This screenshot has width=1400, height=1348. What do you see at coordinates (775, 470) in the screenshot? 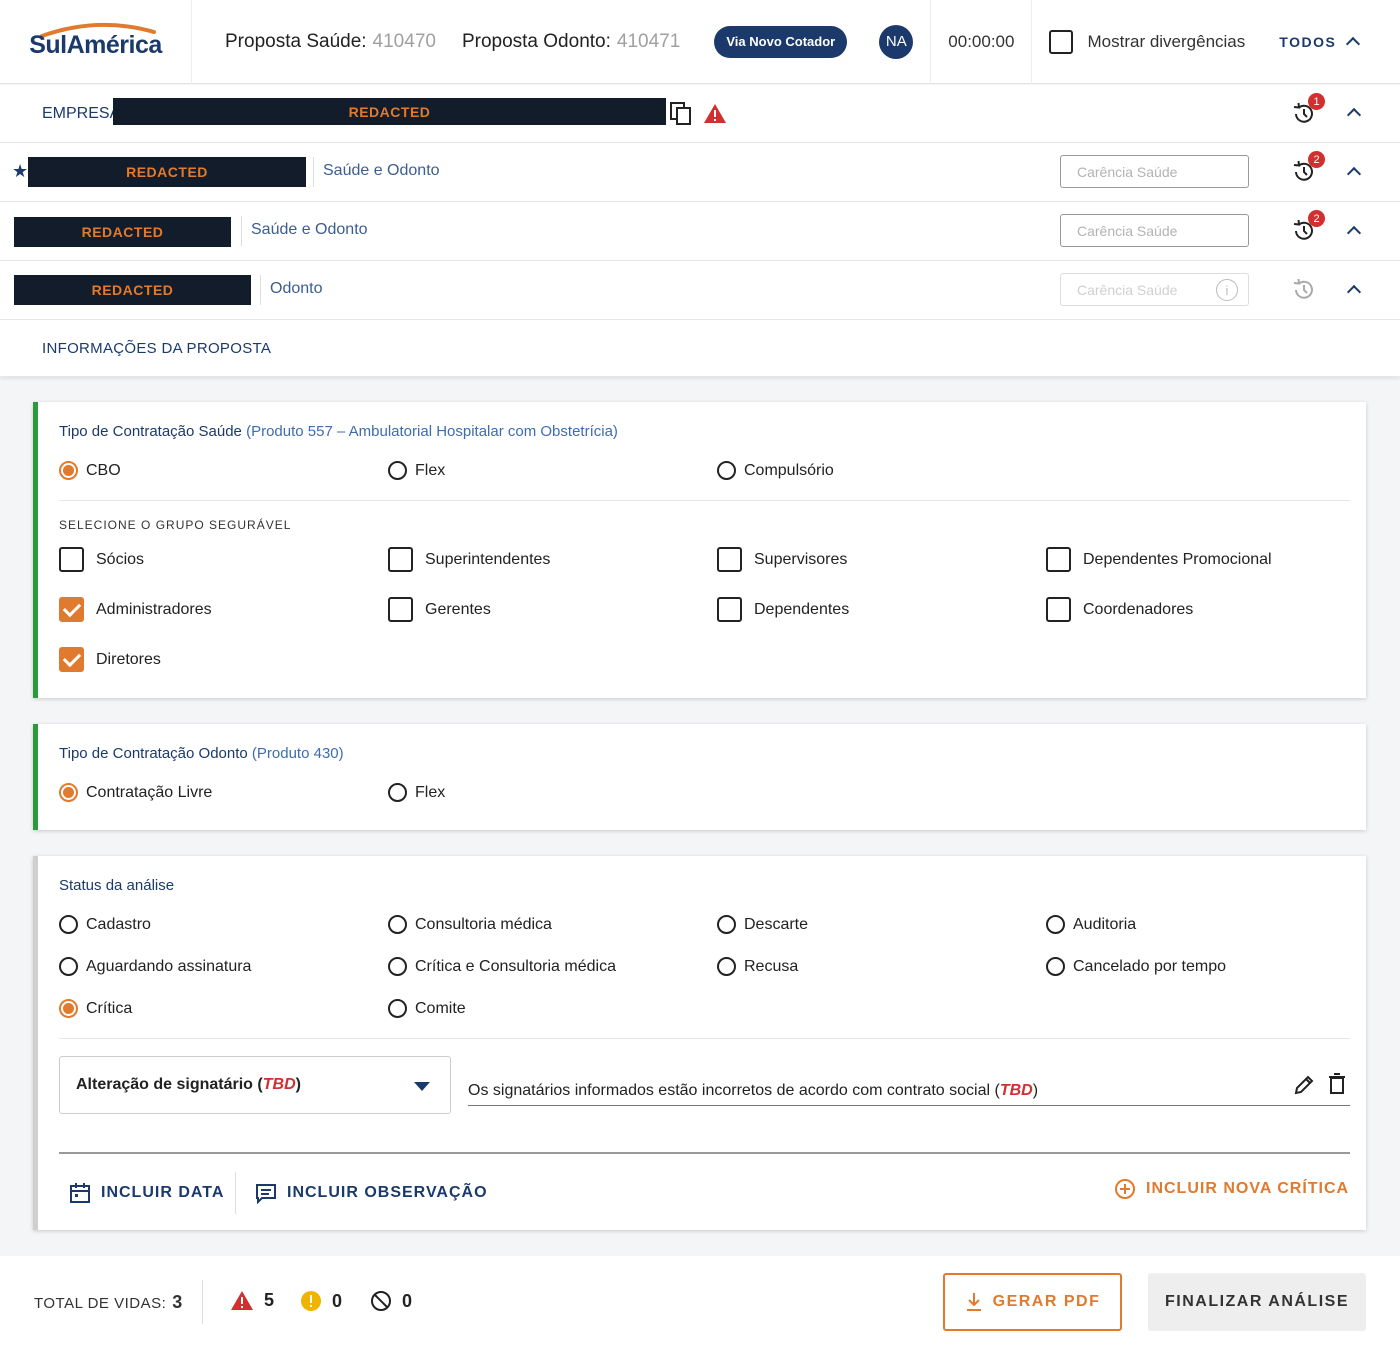
I see `radio-compulsorio: Compulsório` at bounding box center [775, 470].